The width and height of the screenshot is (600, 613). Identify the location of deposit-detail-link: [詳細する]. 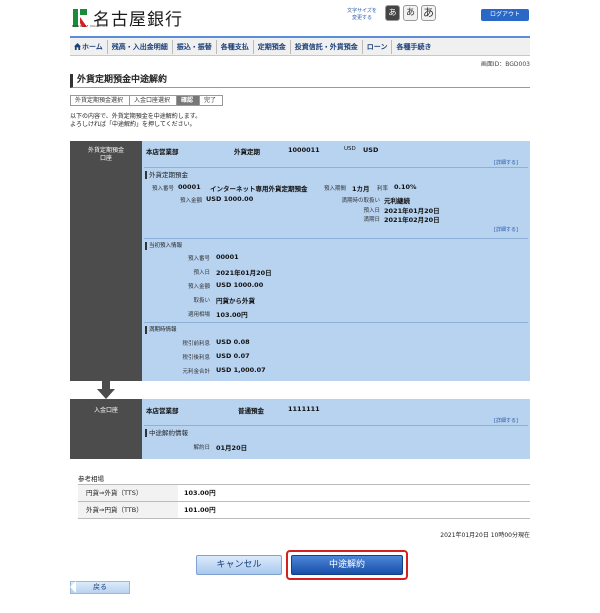
(506, 229).